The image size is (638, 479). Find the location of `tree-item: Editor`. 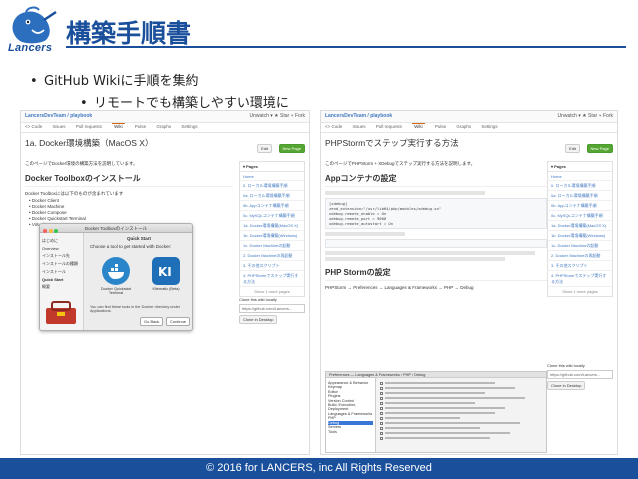

tree-item: Editor is located at coordinates (350, 392).